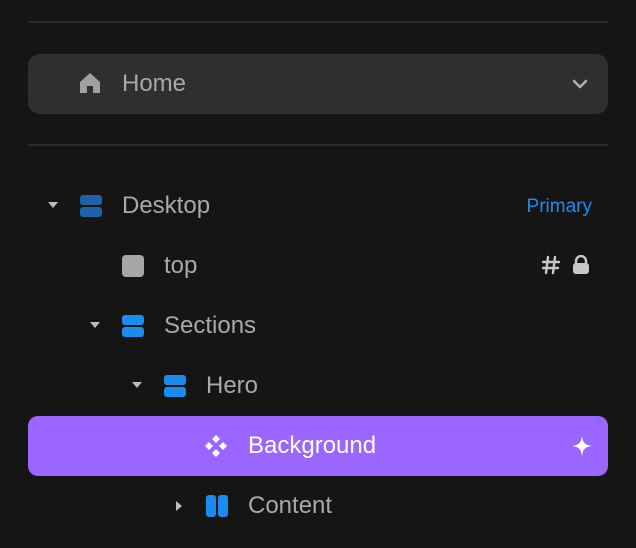  Describe the element at coordinates (216, 448) in the screenshot. I see `component-icon` at that location.